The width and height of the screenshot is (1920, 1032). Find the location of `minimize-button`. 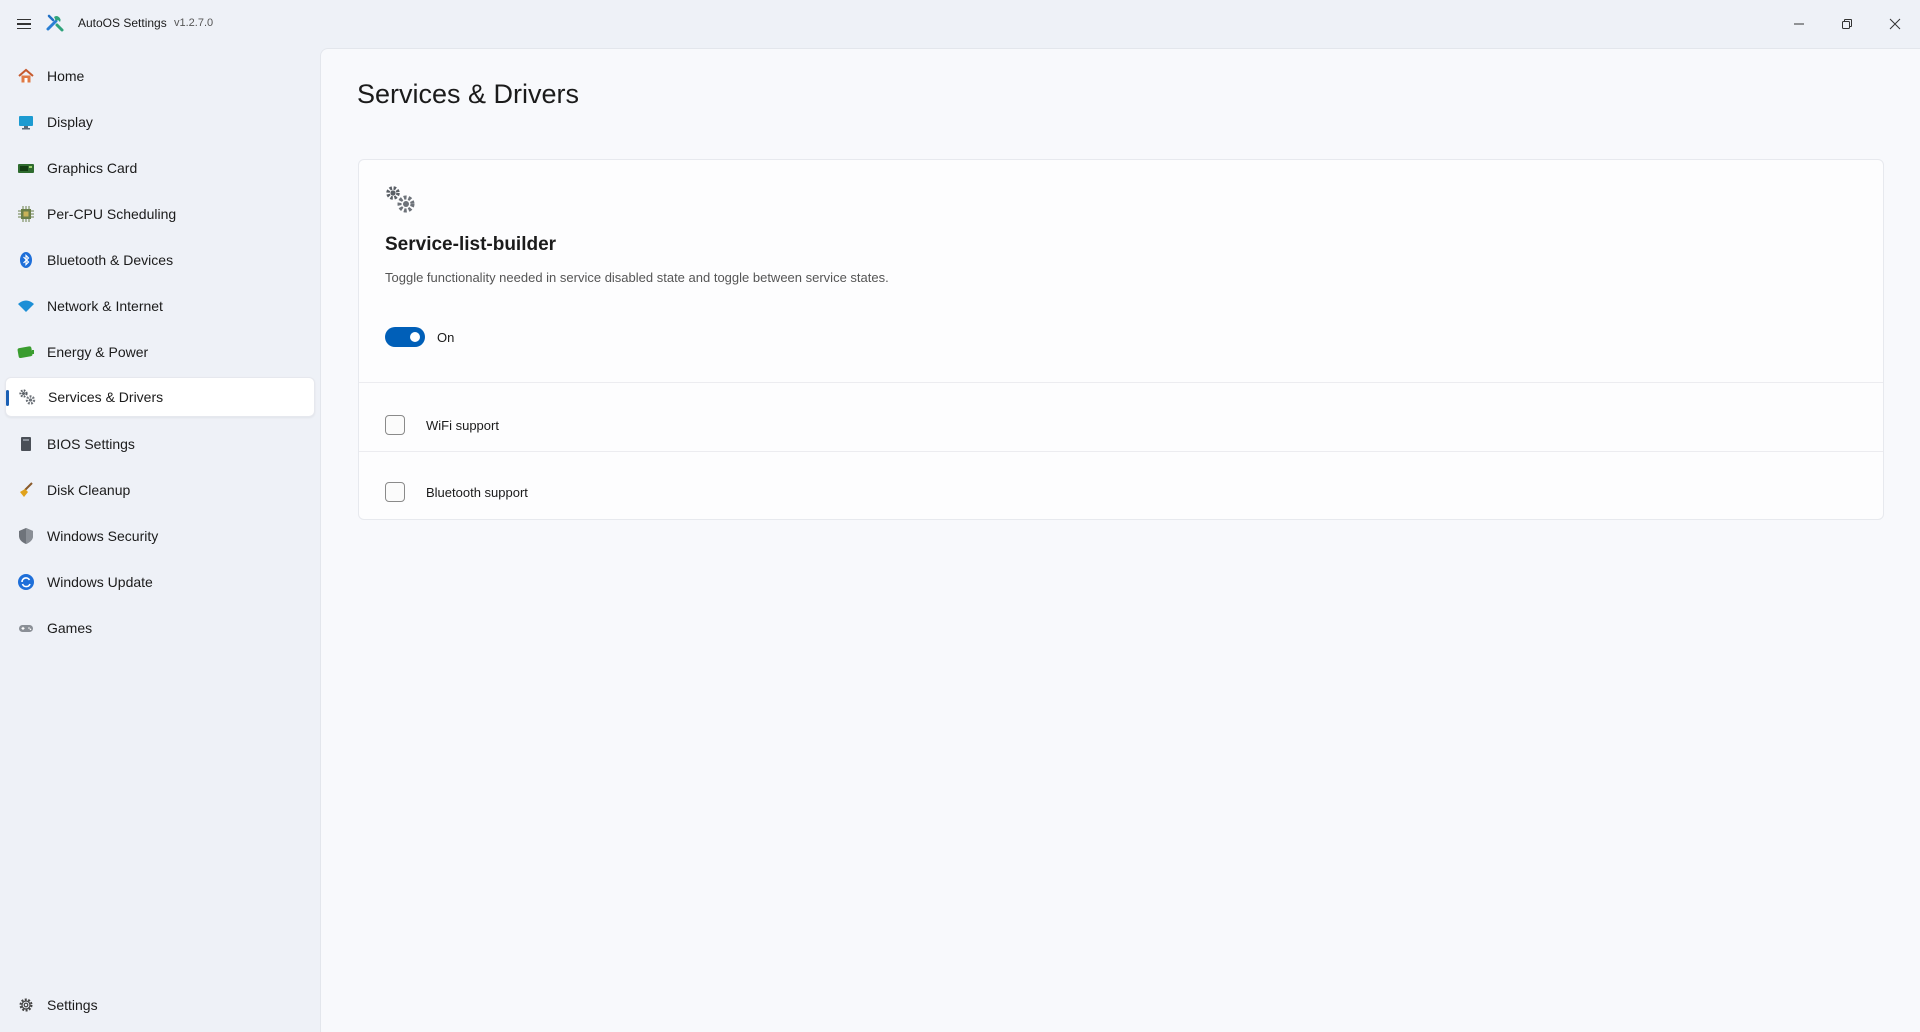

minimize-button is located at coordinates (1799, 24).